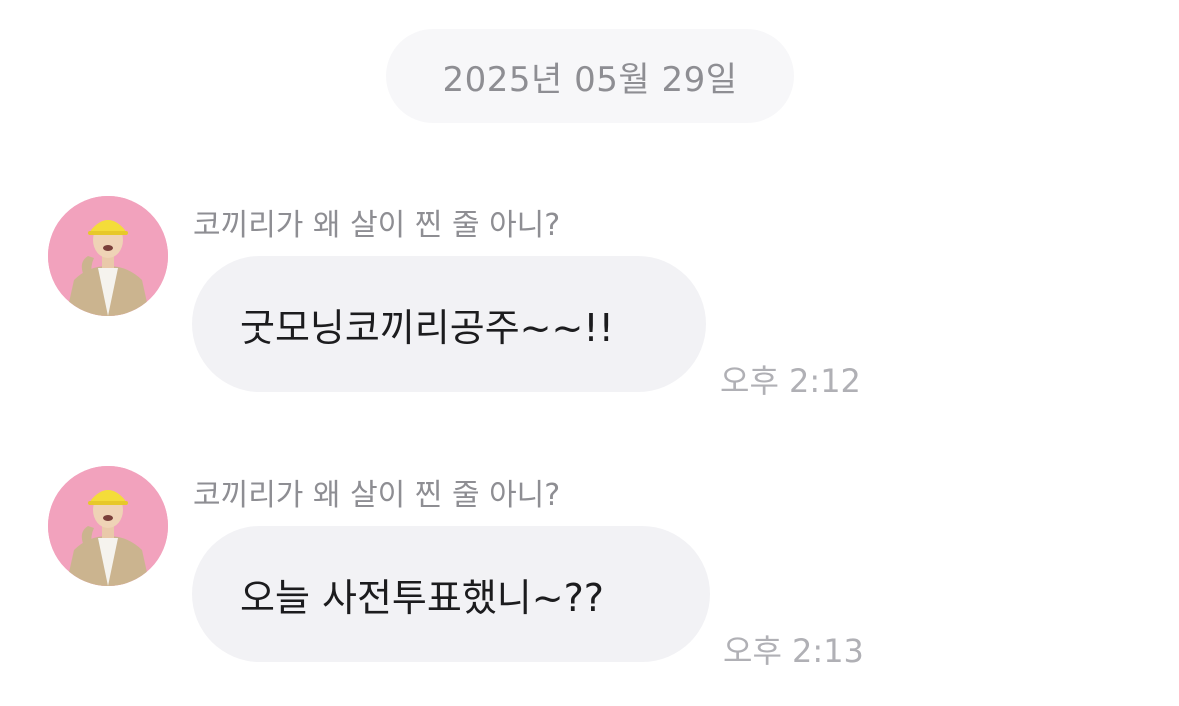 This screenshot has width=1179, height=706. Describe the element at coordinates (793, 651) in the screenshot. I see `message-time: 오후 2:13` at that location.